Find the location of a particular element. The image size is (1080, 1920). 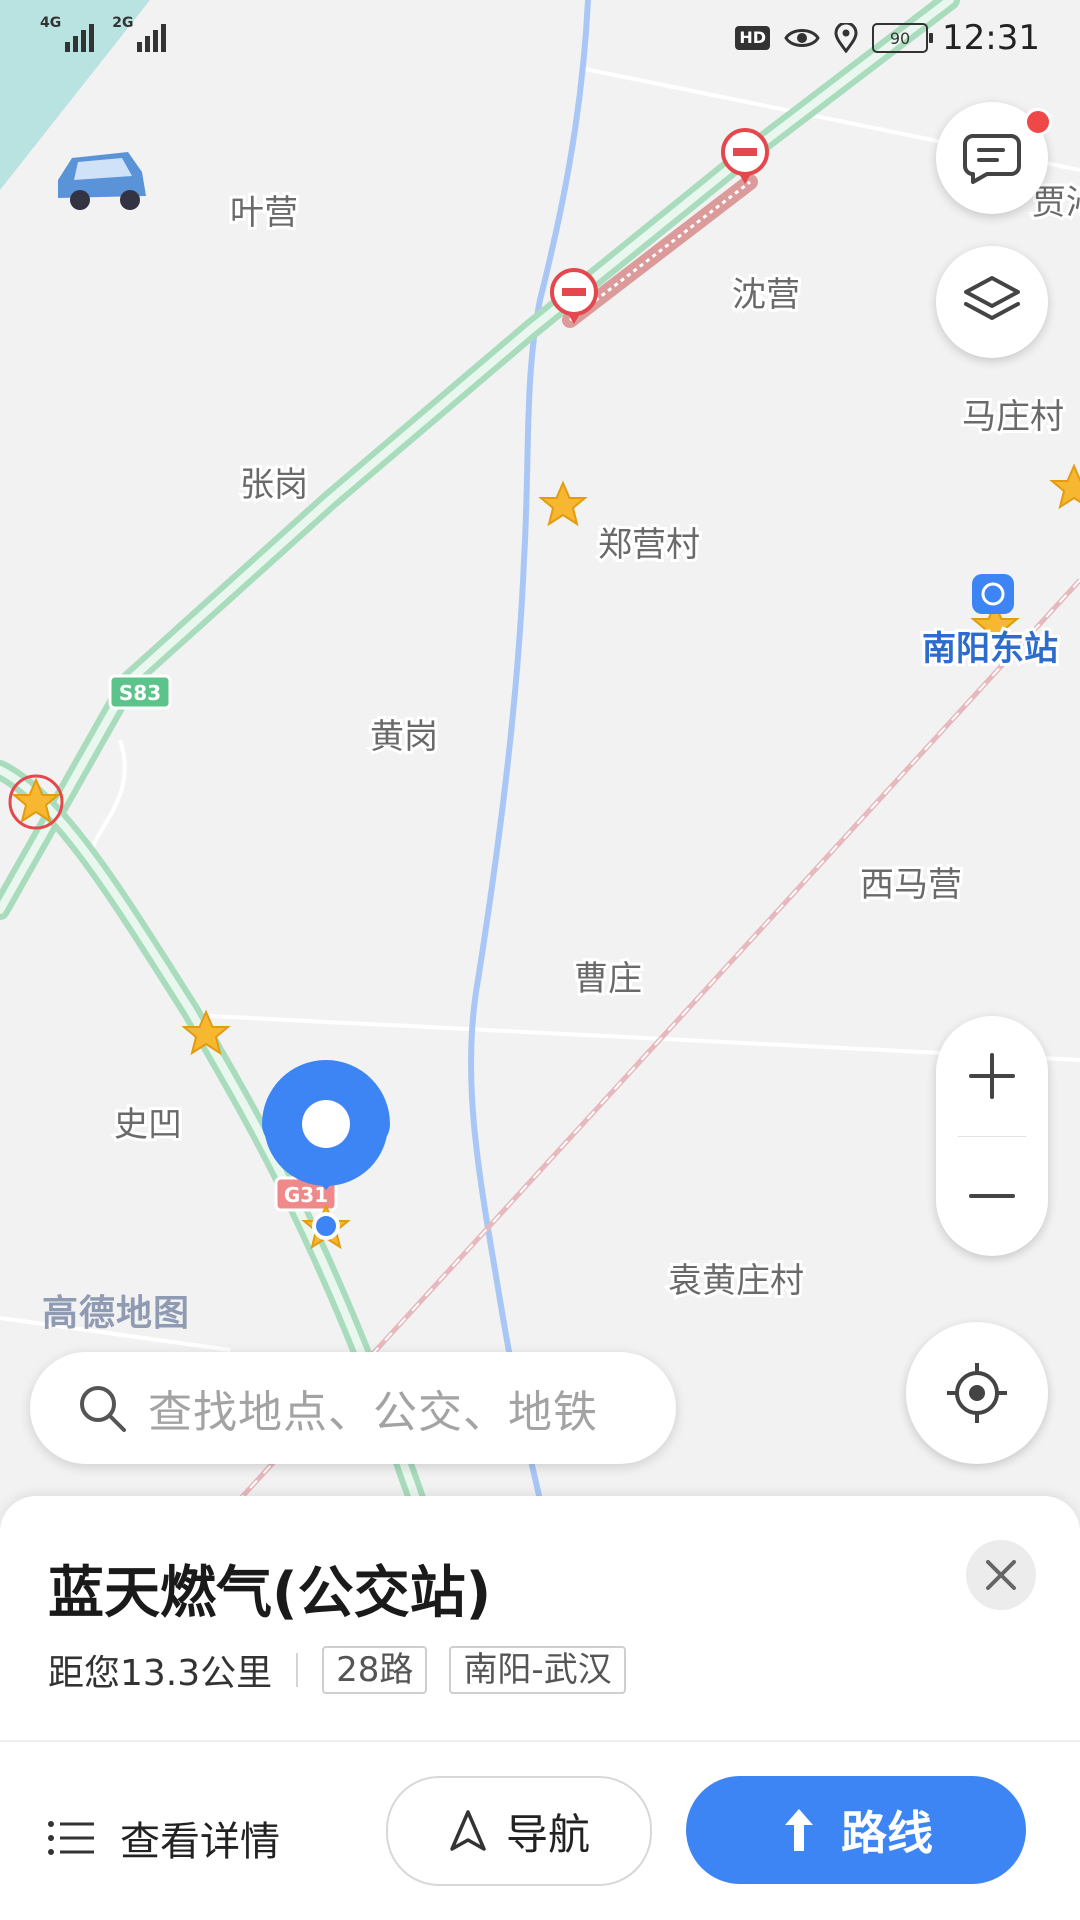

panel-divider is located at coordinates (540, 1741).